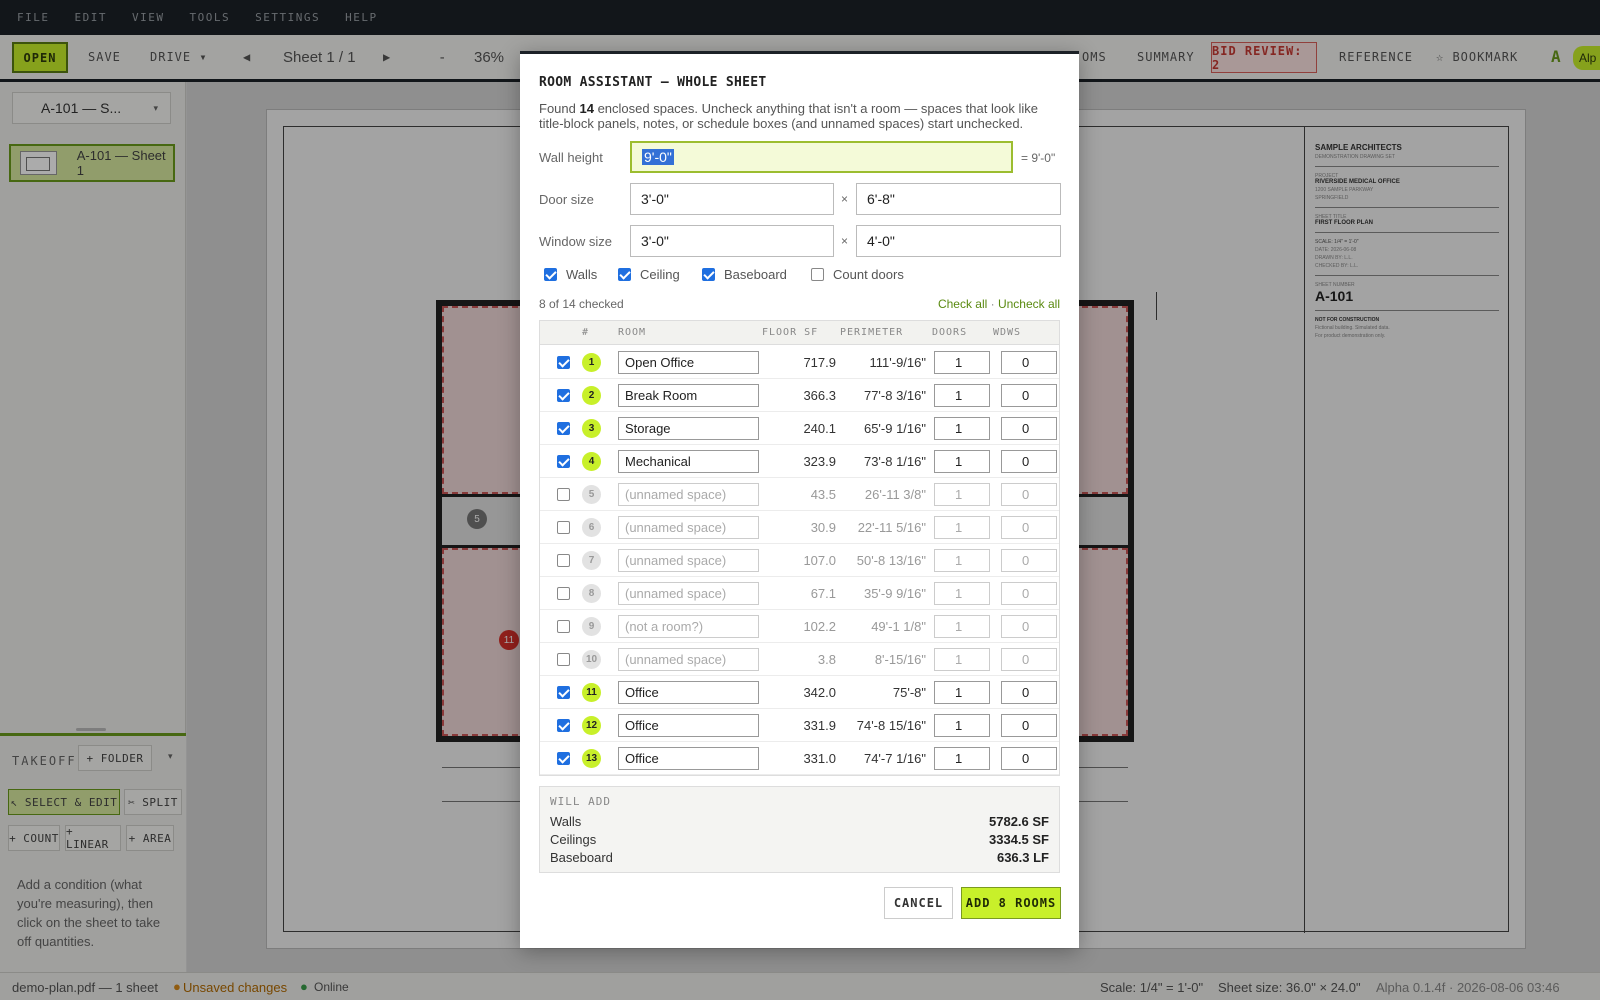  I want to click on room-name-input: Mechanical, so click(688, 461).